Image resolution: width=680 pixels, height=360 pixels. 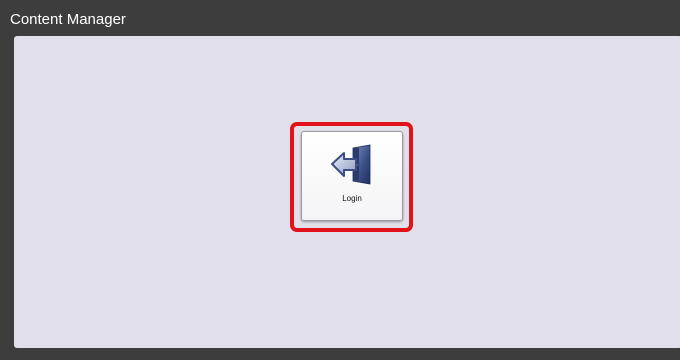 What do you see at coordinates (340, 17) in the screenshot?
I see `title-bar: Content Manager` at bounding box center [340, 17].